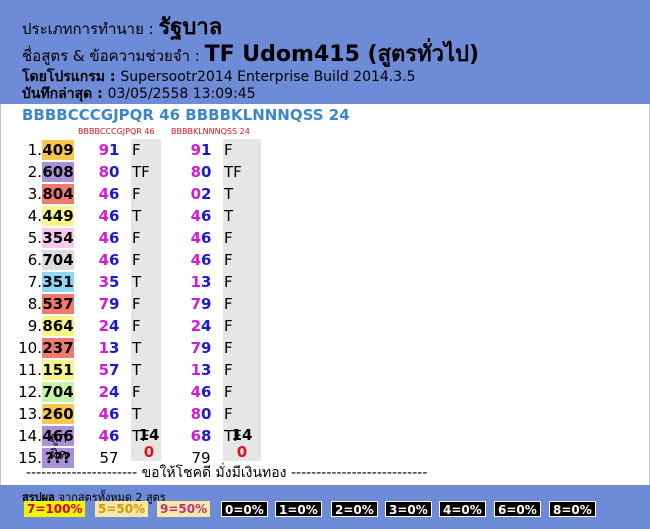 Image resolution: width=650 pixels, height=529 pixels. Describe the element at coordinates (122, 509) in the screenshot. I see `digit-stat-badge: 5=50%` at that location.